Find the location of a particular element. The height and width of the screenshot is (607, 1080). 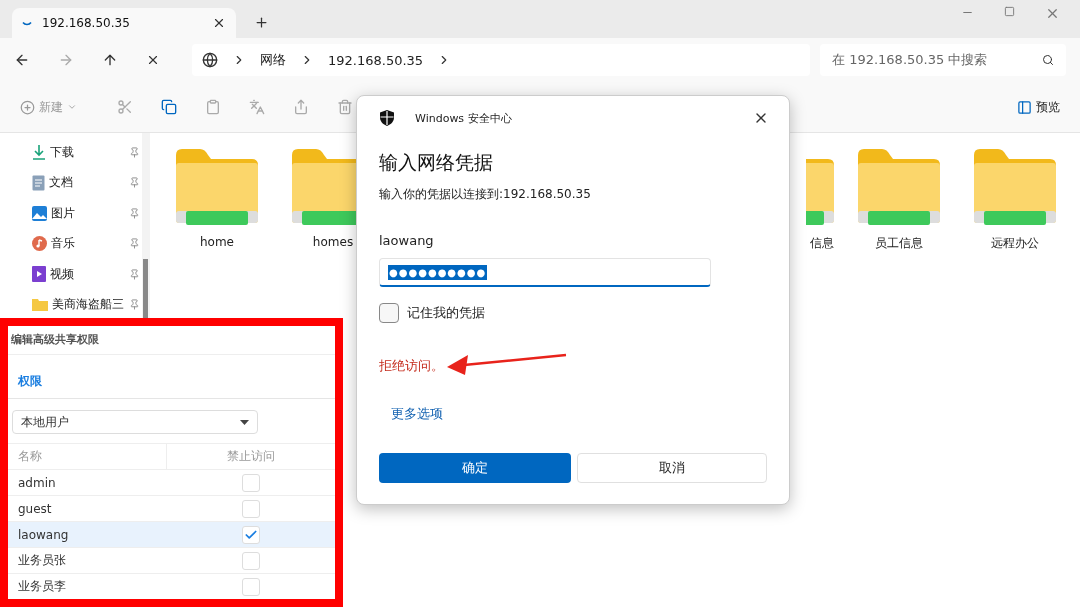

folder-item: 员工信息 is located at coordinates (899, 200).